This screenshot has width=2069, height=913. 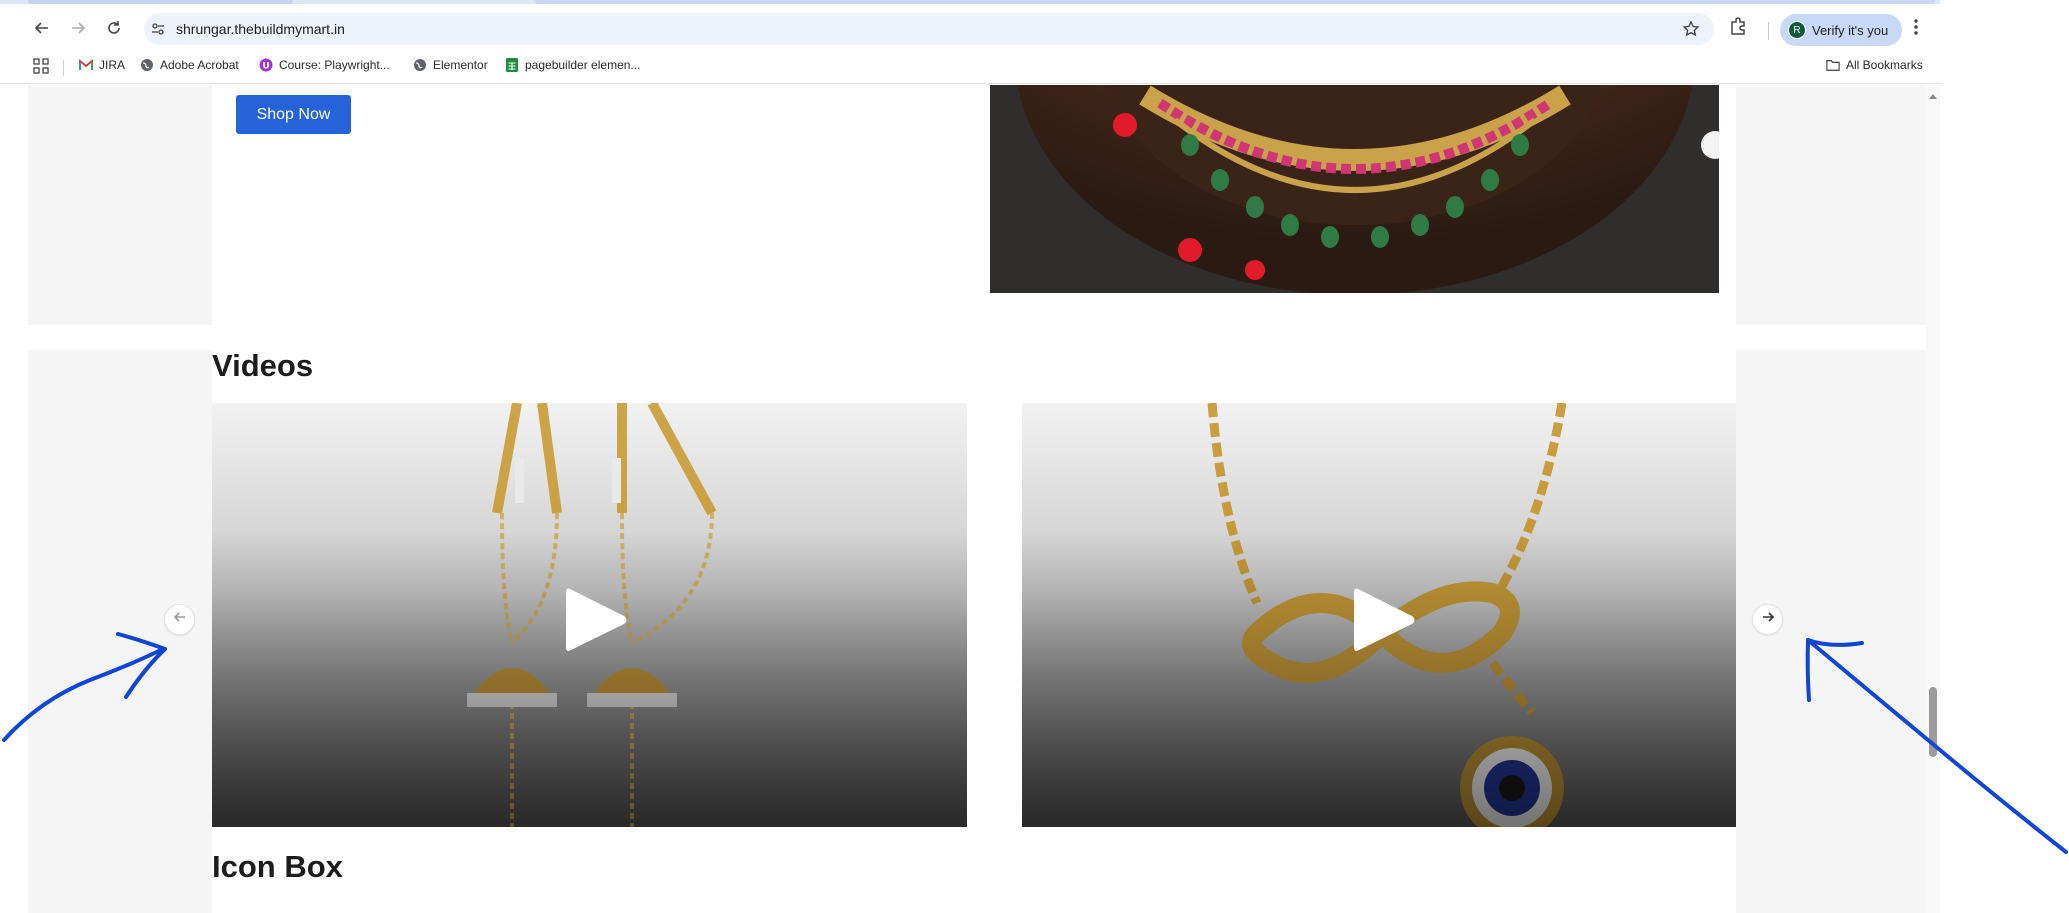 I want to click on back-icon, so click(x=42, y=28).